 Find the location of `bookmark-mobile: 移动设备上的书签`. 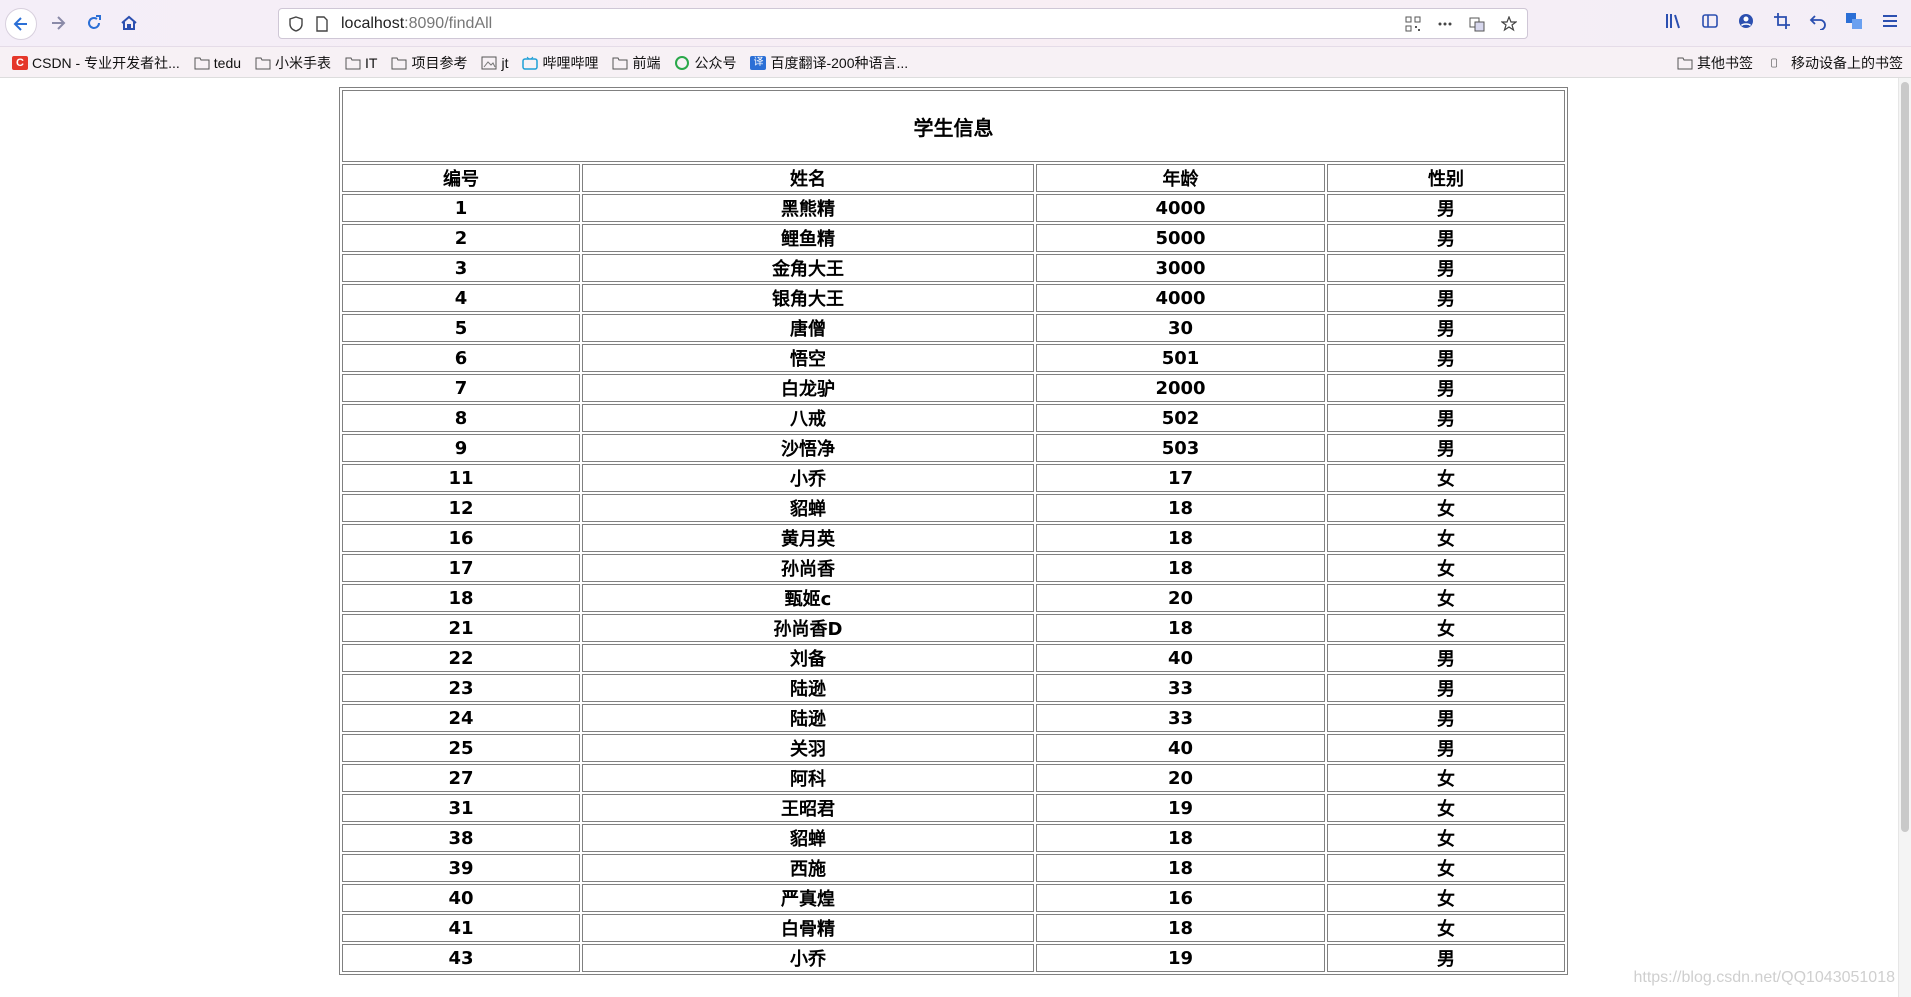

bookmark-mobile: 移动设备上的书签 is located at coordinates (1837, 63).